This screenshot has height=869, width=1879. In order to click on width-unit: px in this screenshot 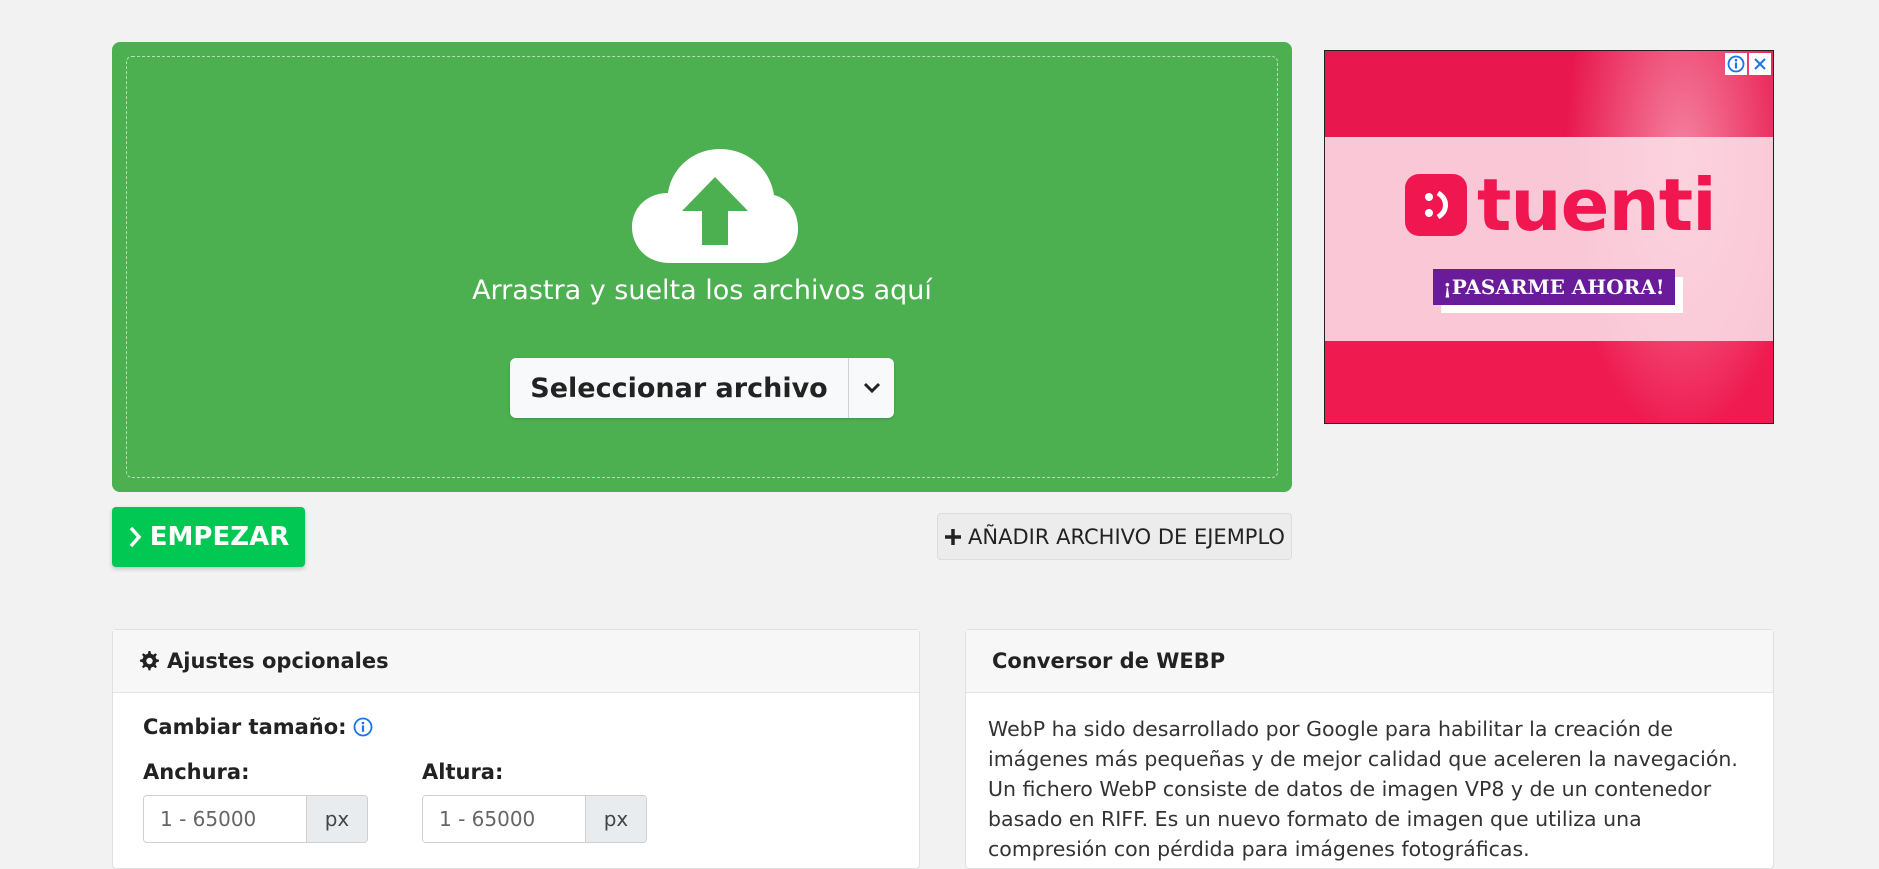, I will do `click(336, 819)`.